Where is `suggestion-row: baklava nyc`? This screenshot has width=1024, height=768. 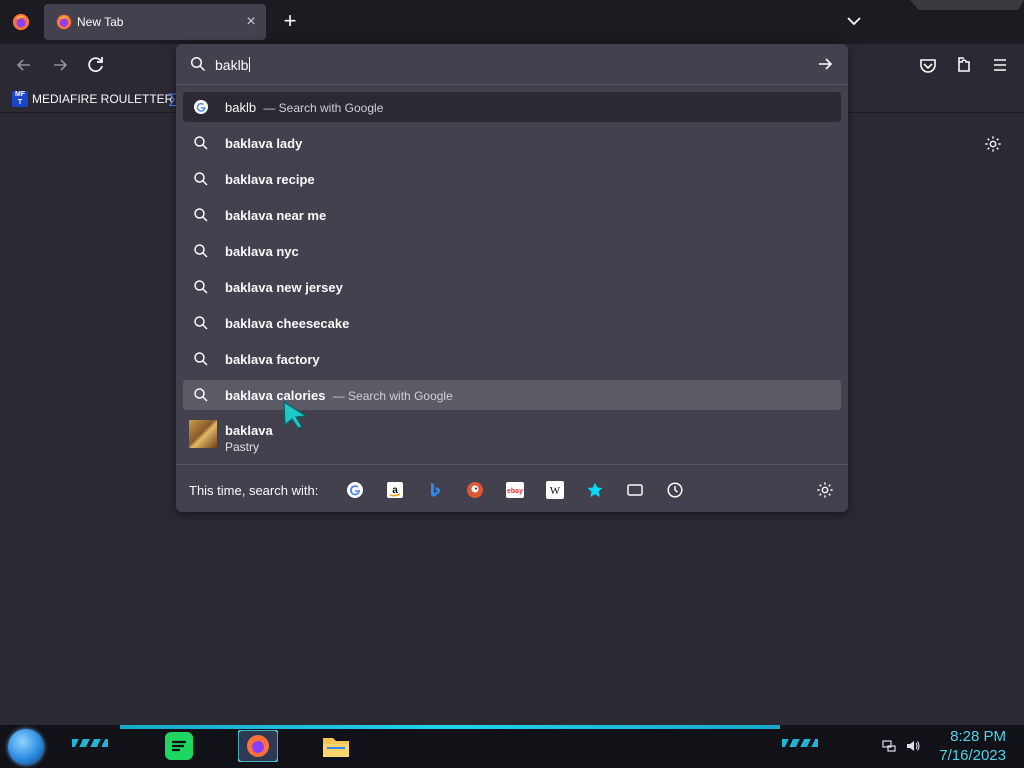 suggestion-row: baklava nyc is located at coordinates (512, 251).